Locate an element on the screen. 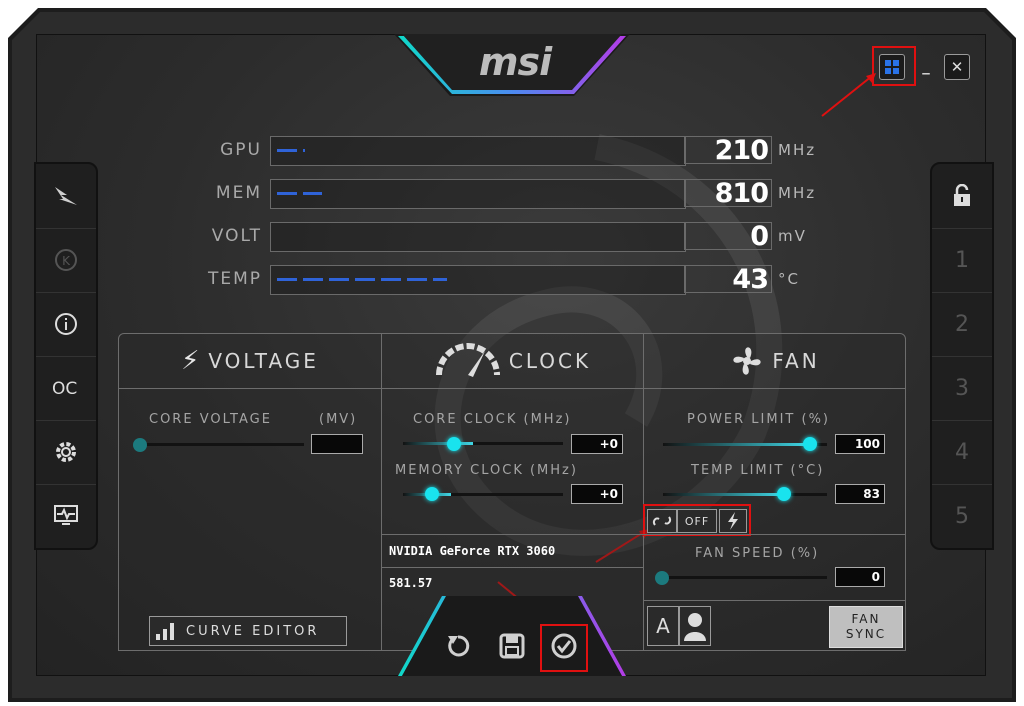  k-boost-icon: K is located at coordinates (66, 260).